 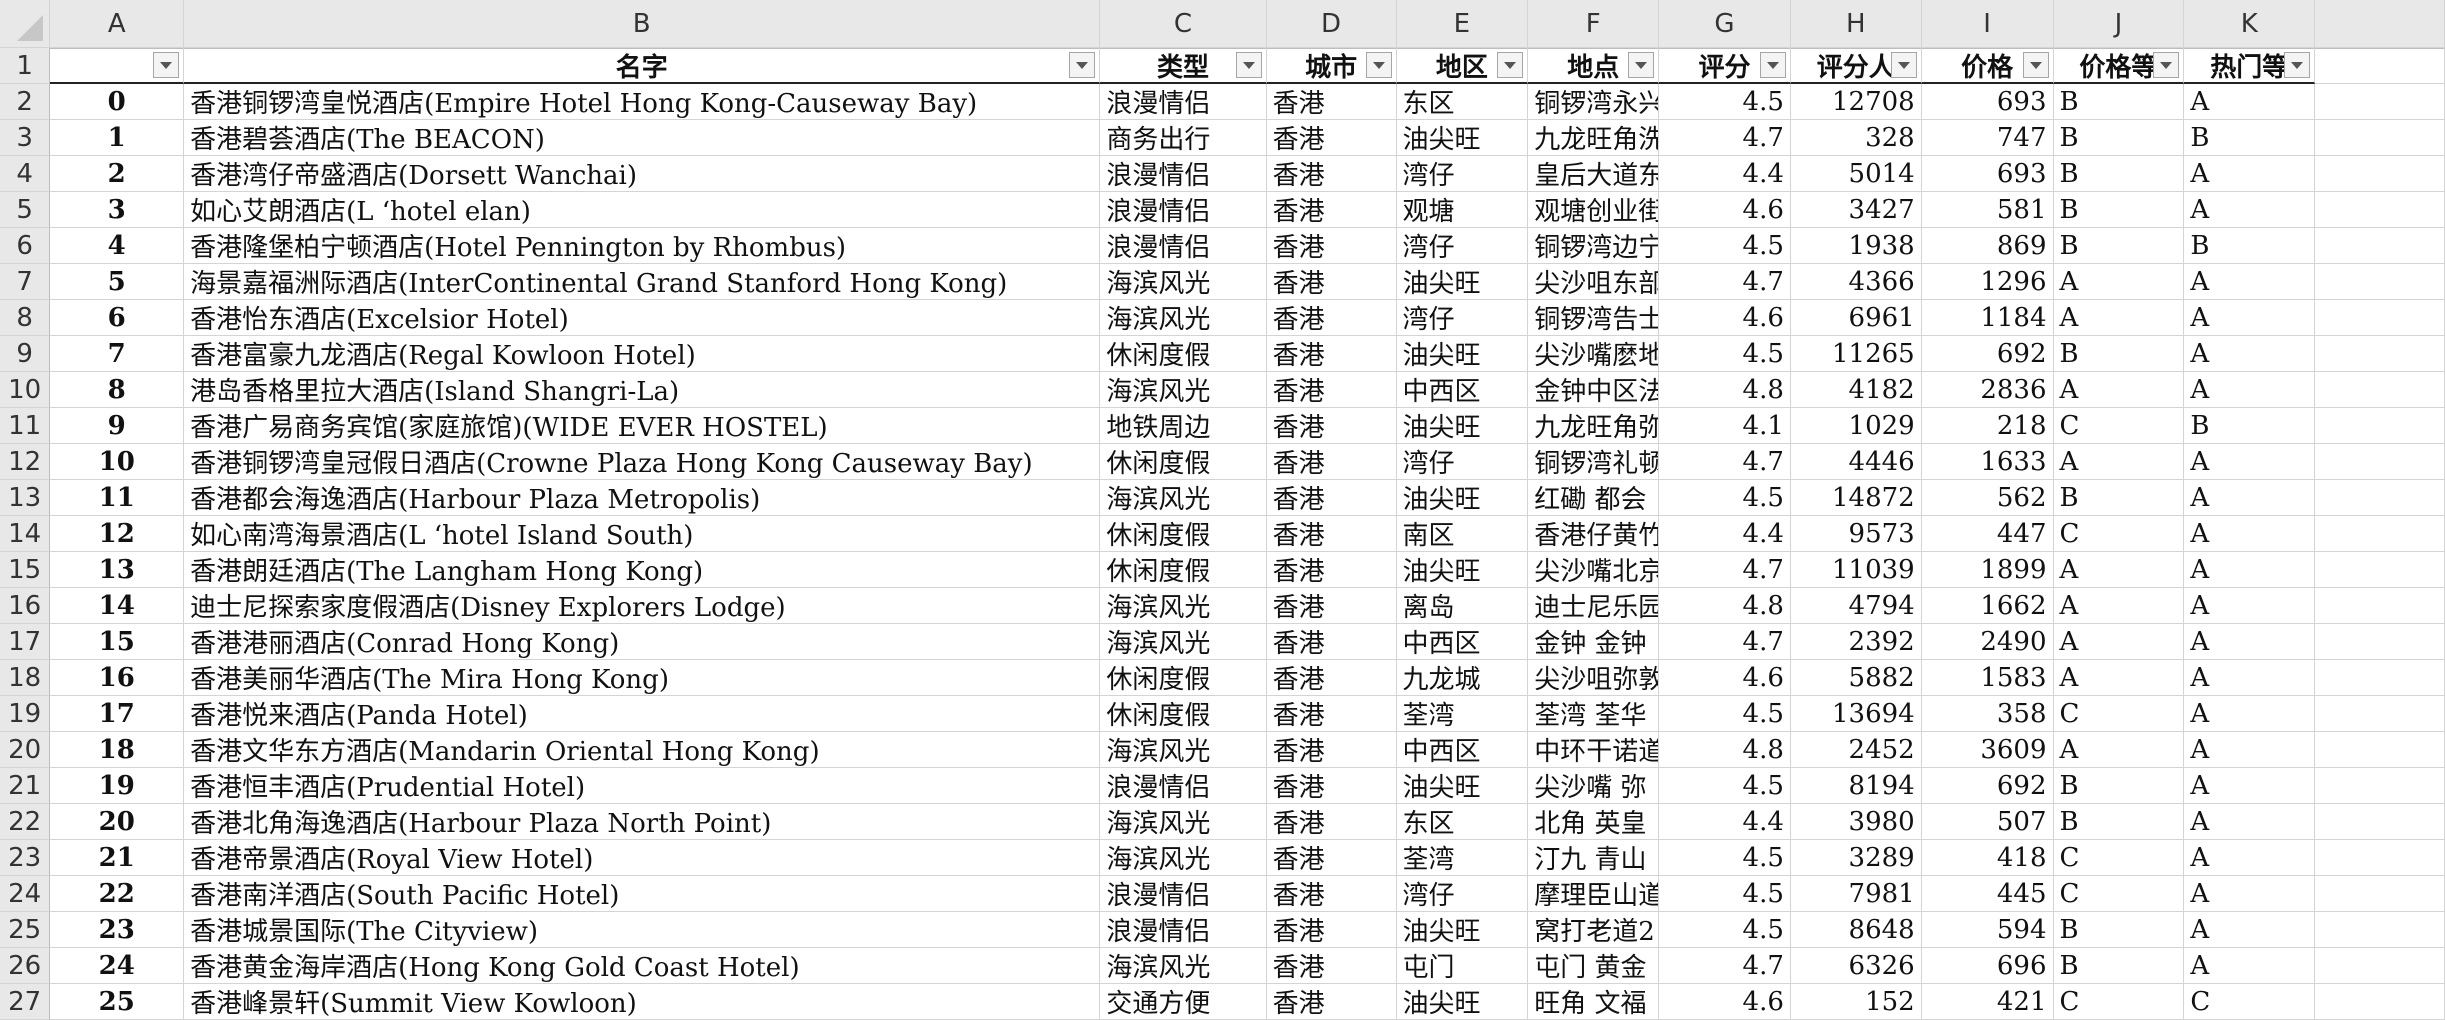 What do you see at coordinates (1856, 282) in the screenshot?
I see `cell-reviewers: 4366` at bounding box center [1856, 282].